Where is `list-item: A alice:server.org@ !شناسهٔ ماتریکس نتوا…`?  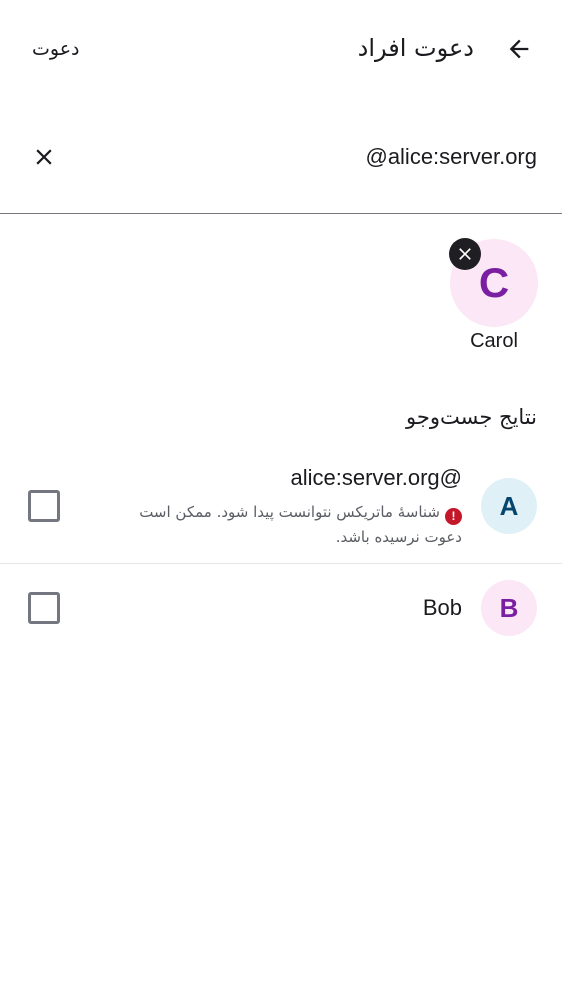
list-item: A alice:server.org@ !شناسهٔ ماتریکس نتوا… is located at coordinates (281, 511).